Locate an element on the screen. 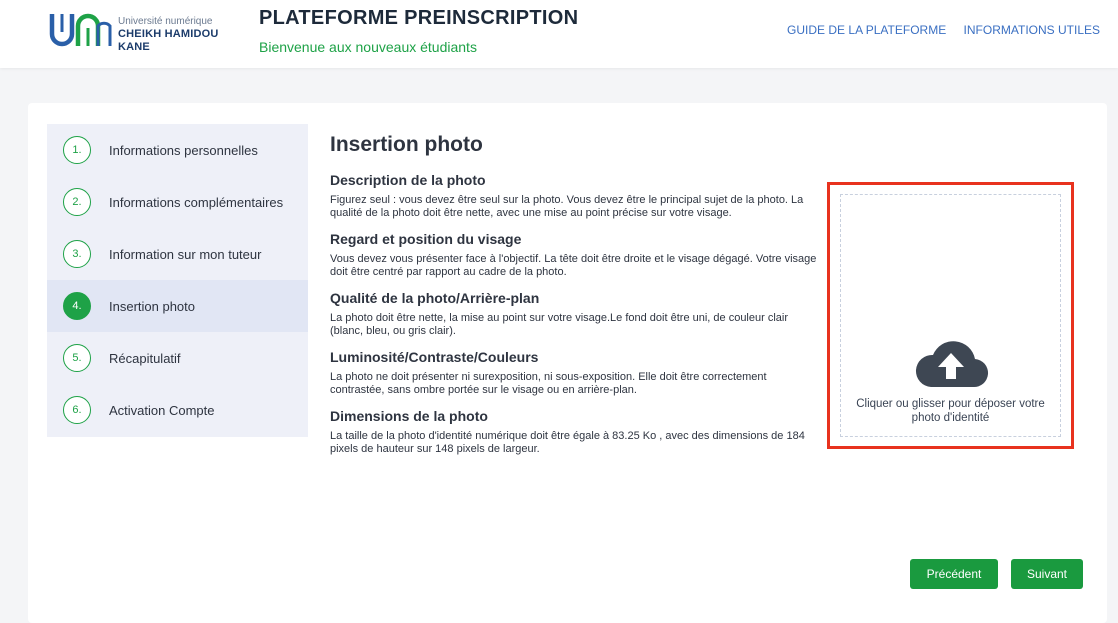 This screenshot has width=1118, height=623. step-recapitulatif: 5. Récapitulatif is located at coordinates (177, 358).